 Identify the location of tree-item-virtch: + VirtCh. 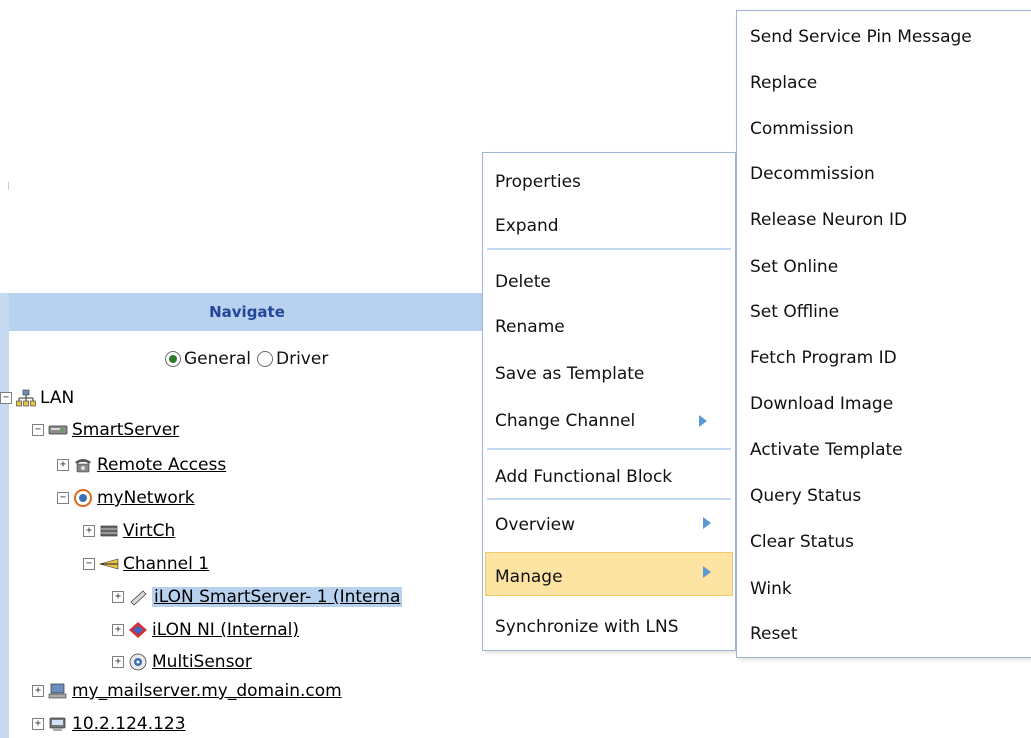
(129, 531).